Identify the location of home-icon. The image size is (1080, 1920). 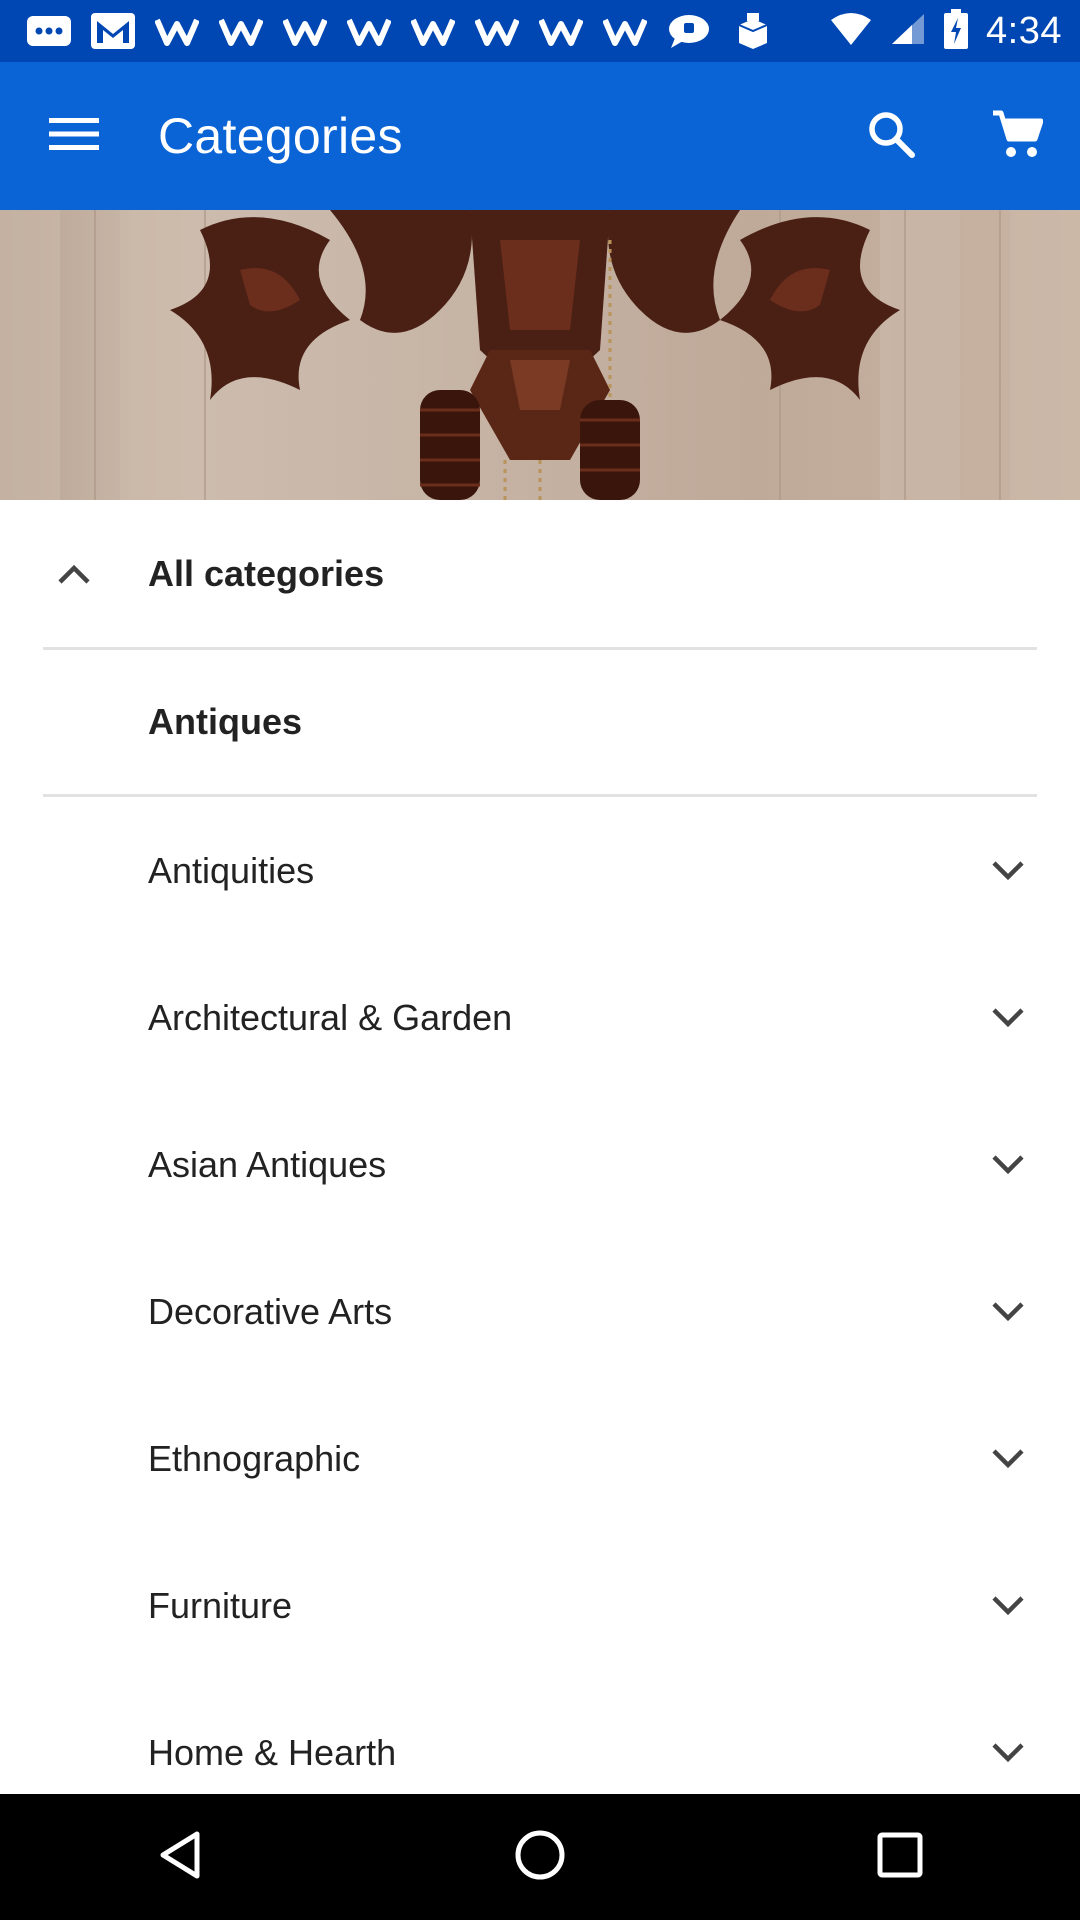
(540, 1857).